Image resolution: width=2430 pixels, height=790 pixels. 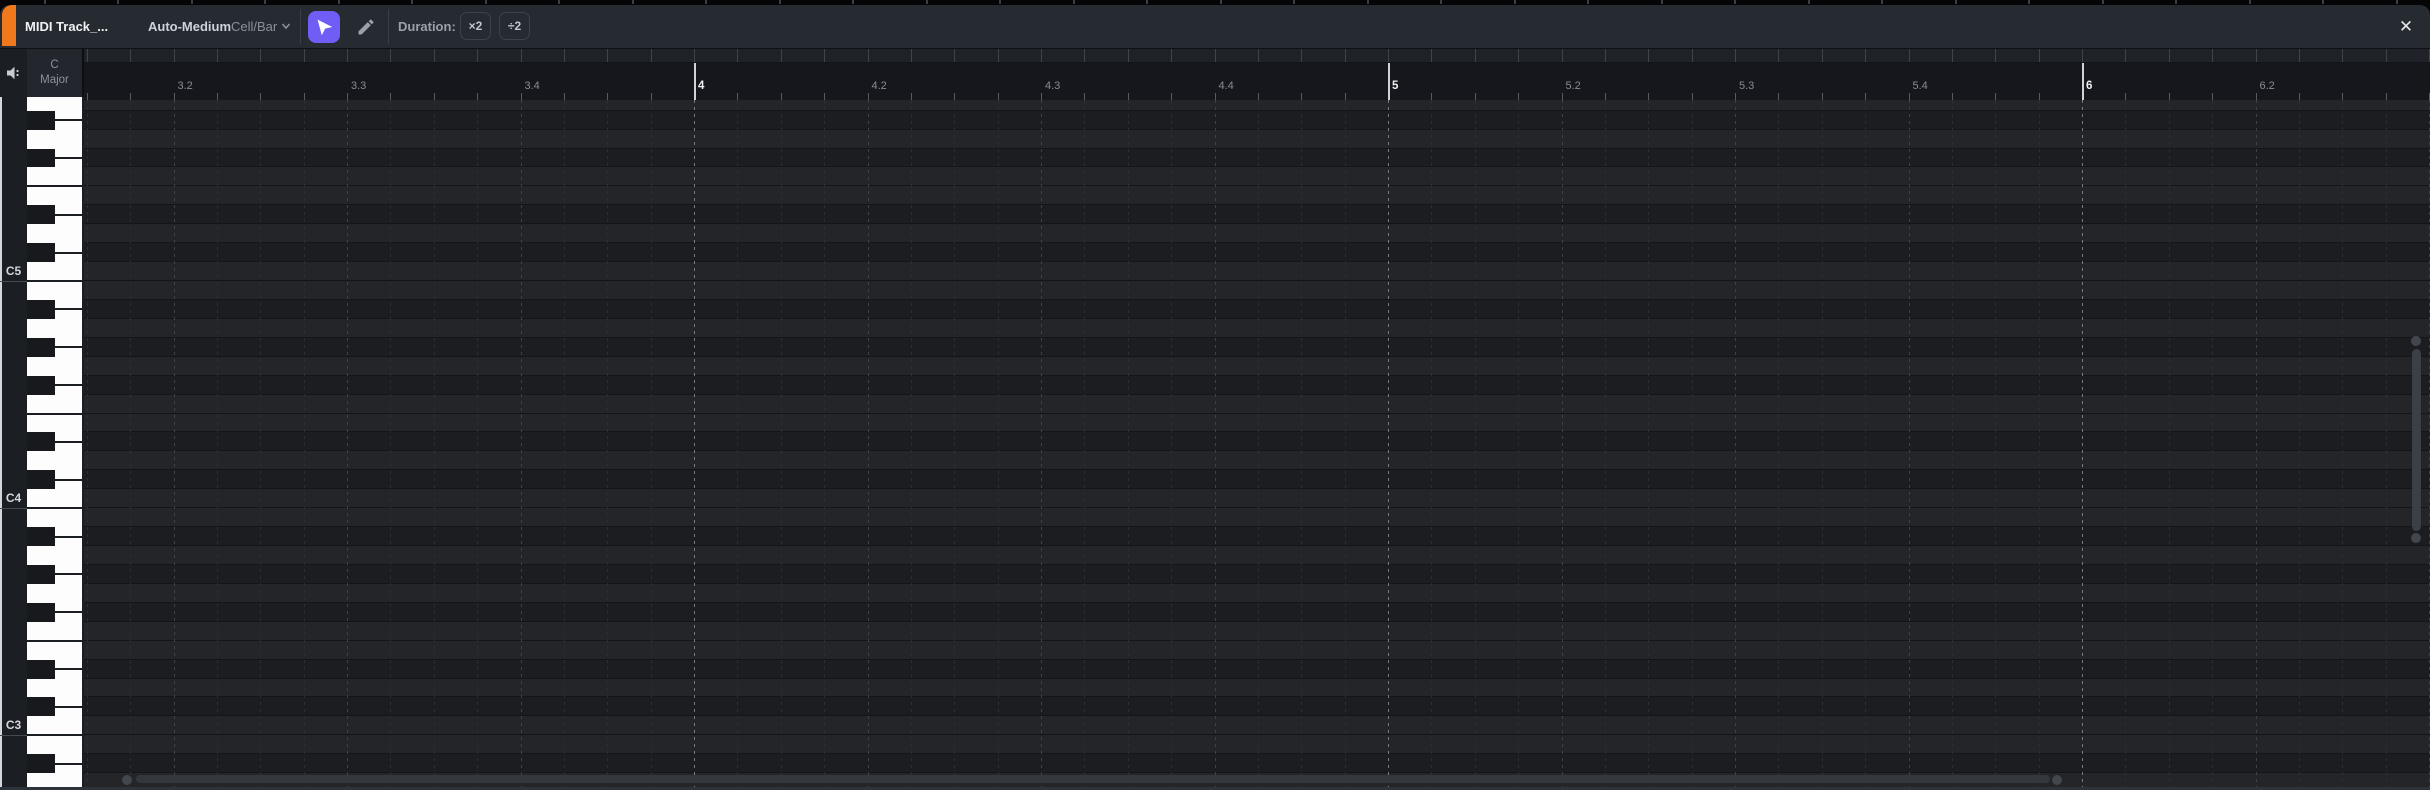 I want to click on piano-key-A#2, so click(x=41, y=764).